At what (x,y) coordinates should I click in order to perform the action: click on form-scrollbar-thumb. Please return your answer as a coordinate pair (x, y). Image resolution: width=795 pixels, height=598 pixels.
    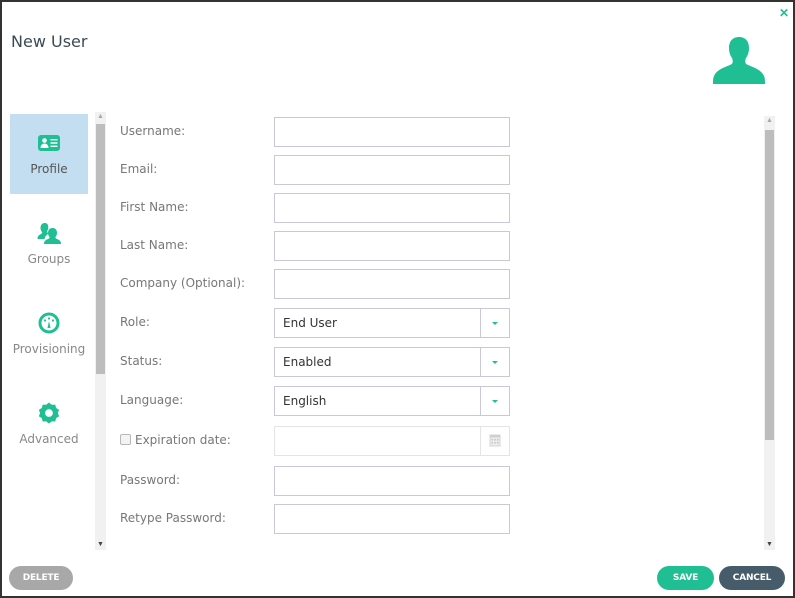
    Looking at the image, I should click on (769, 285).